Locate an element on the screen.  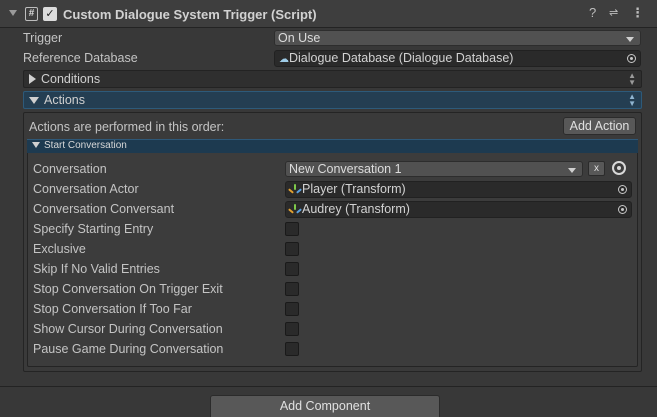
reference-database-value: Dialogue Database (Dialogue Database) is located at coordinates (401, 58).